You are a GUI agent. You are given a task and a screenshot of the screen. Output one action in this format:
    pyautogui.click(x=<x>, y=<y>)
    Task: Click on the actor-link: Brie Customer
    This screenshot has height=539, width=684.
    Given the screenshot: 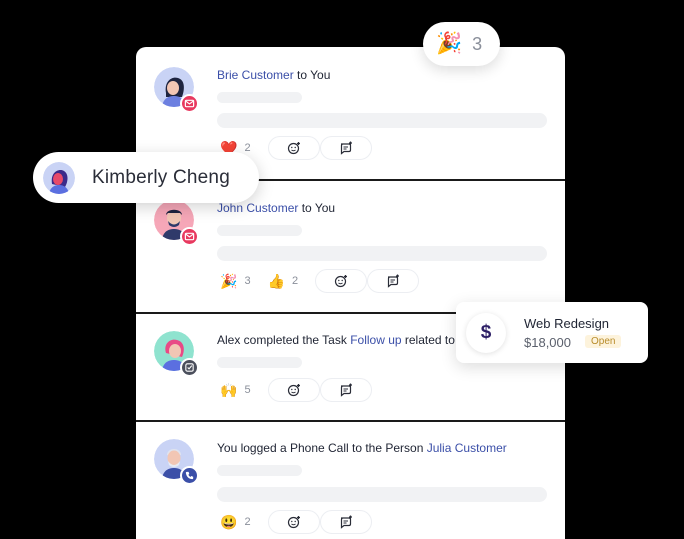 What is the action you would take?
    pyautogui.click(x=255, y=75)
    